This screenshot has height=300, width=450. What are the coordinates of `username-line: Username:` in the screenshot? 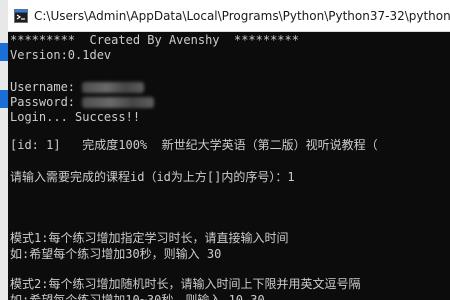 It's located at (77, 87).